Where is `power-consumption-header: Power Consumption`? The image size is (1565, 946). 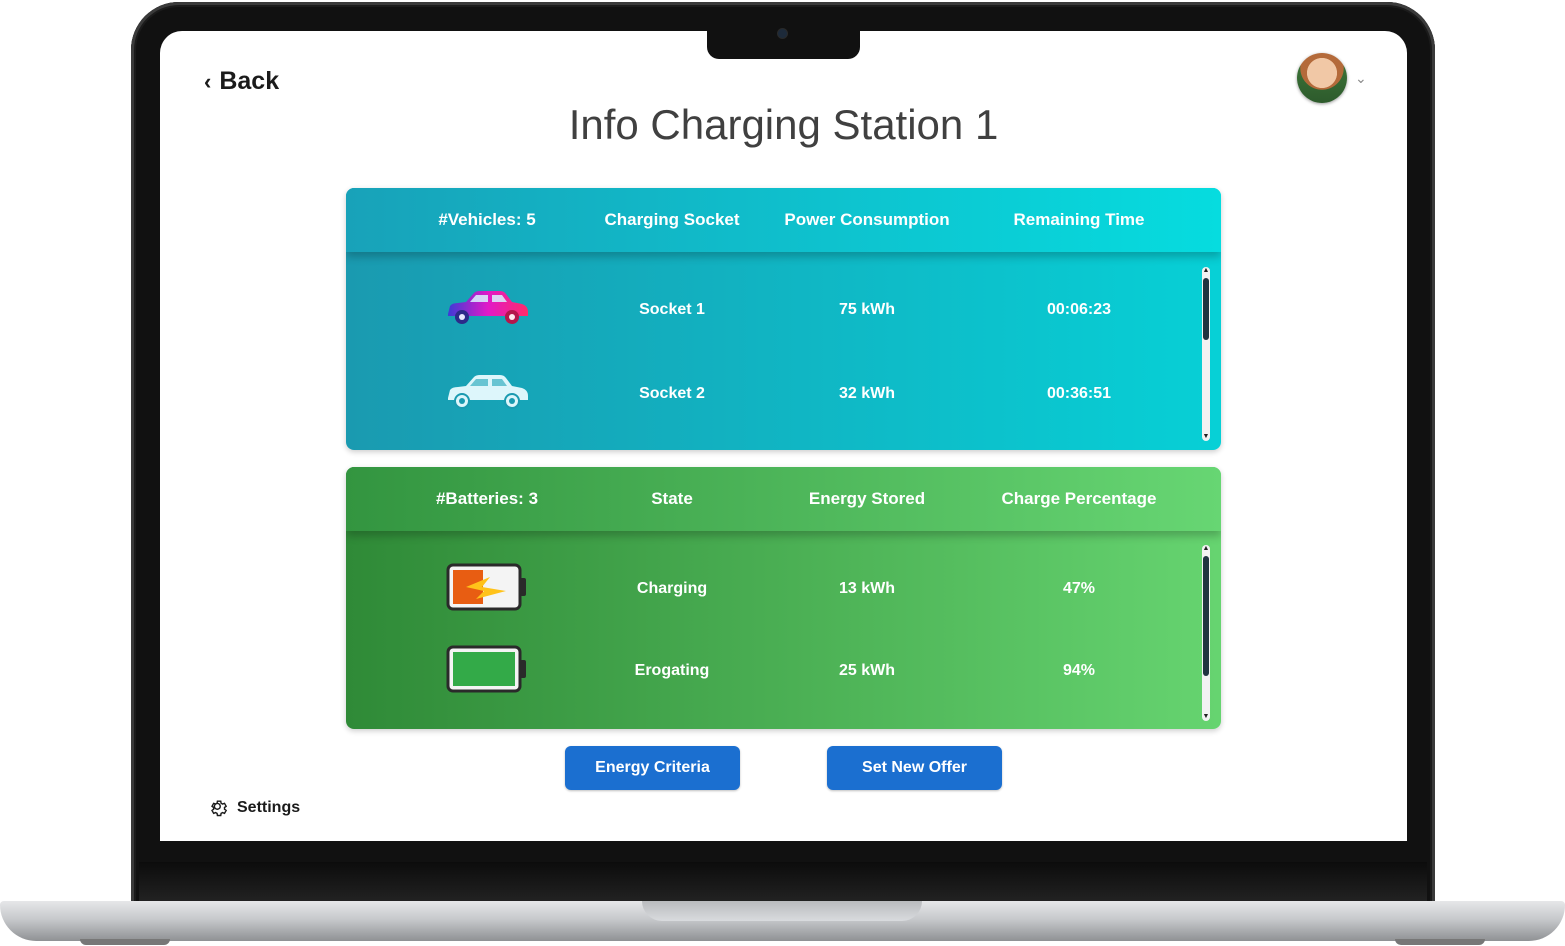 power-consumption-header: Power Consumption is located at coordinates (867, 219).